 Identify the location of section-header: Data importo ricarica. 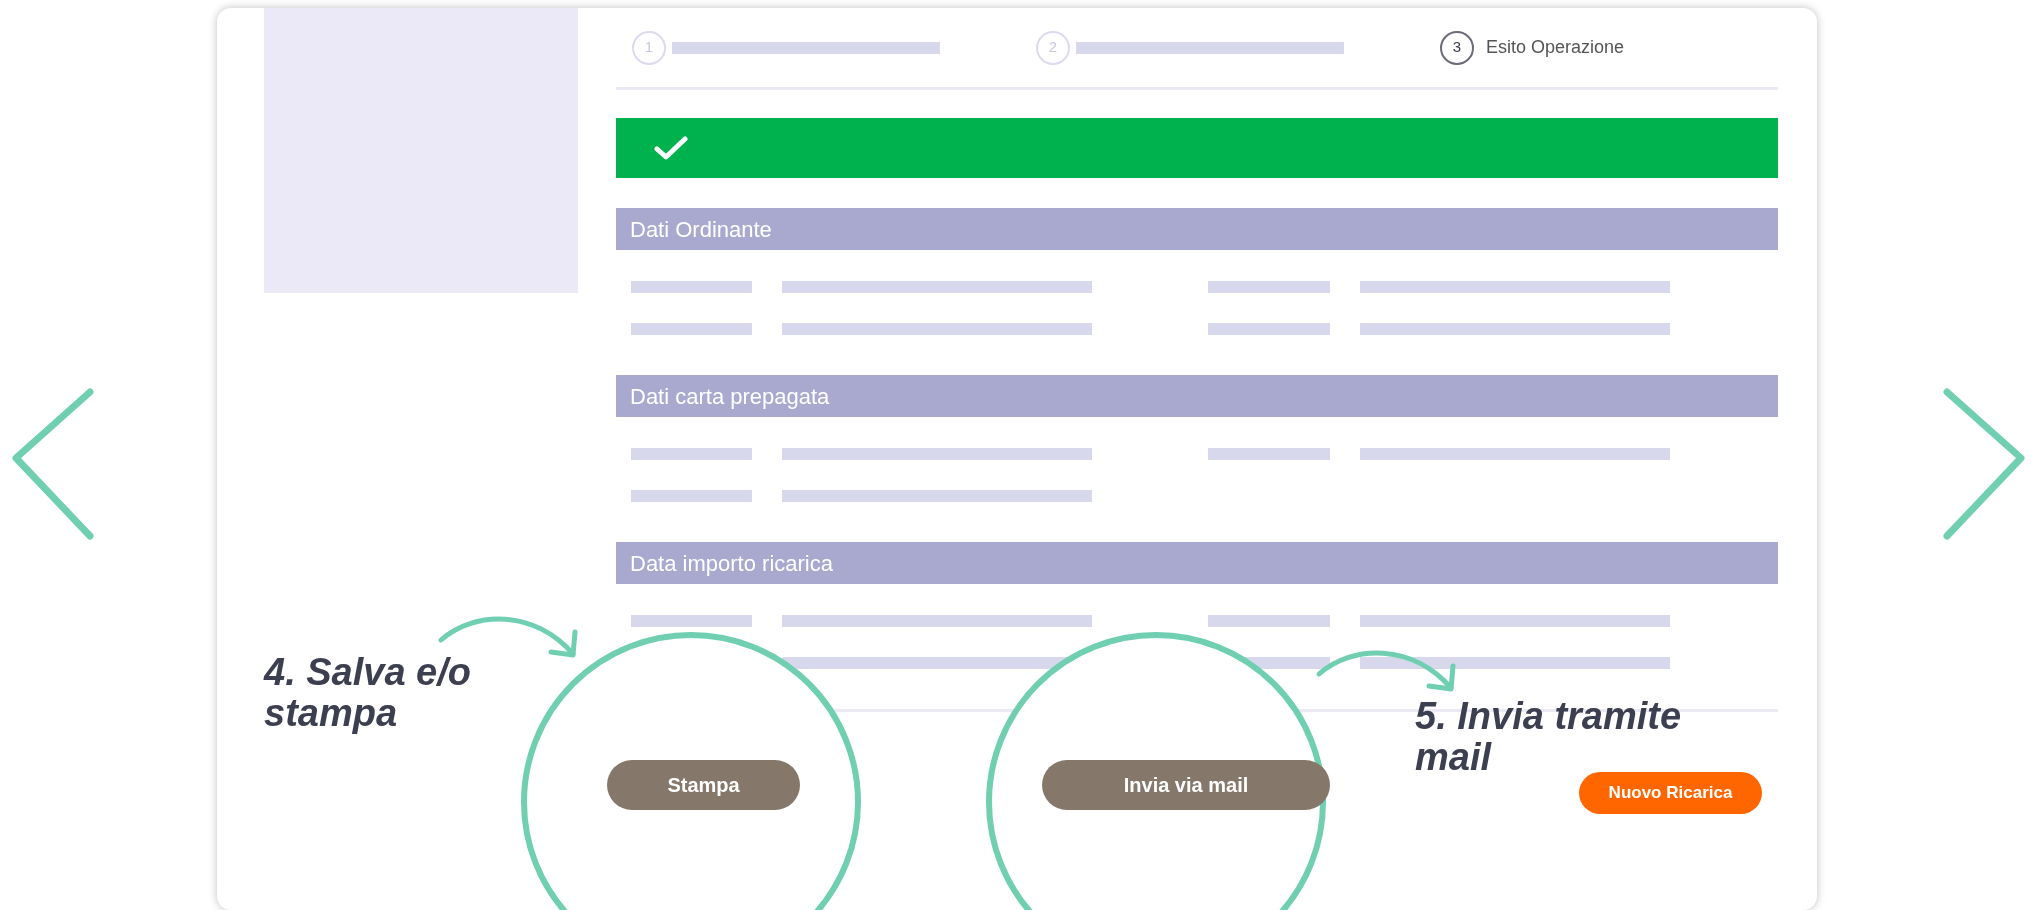
(1197, 563).